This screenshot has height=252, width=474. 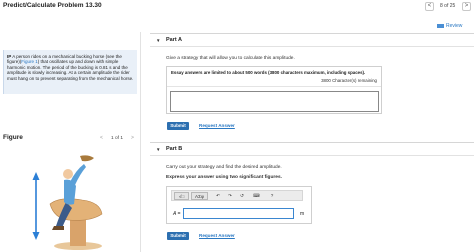 I want to click on answer-box: √□ ΑΣφ ↶ ↷ ↺ ⌨ ? A = m, so click(x=239, y=205).